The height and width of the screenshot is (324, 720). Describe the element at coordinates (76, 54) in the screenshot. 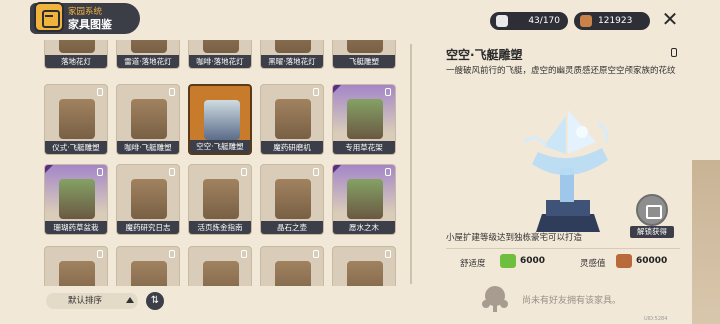

I see `furniture-card: 落地花灯` at that location.